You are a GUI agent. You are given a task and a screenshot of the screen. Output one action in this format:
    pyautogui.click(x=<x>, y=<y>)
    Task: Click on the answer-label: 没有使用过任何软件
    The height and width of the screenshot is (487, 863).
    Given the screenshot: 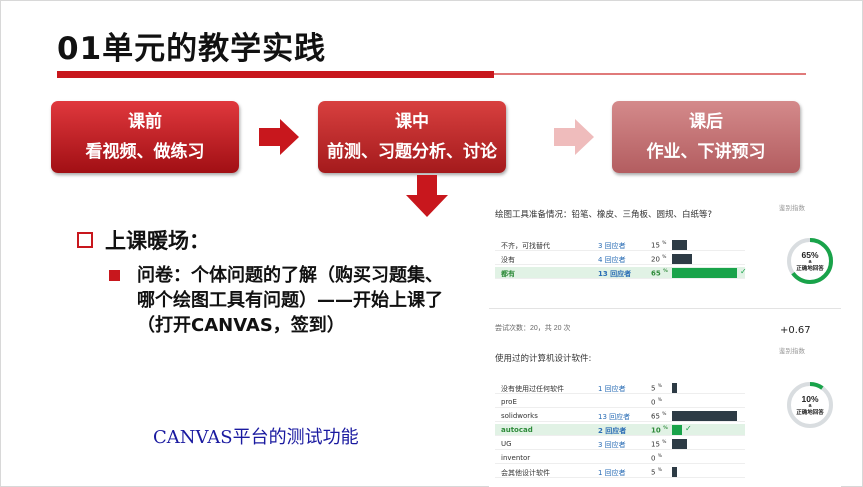 What is the action you would take?
    pyautogui.click(x=532, y=389)
    